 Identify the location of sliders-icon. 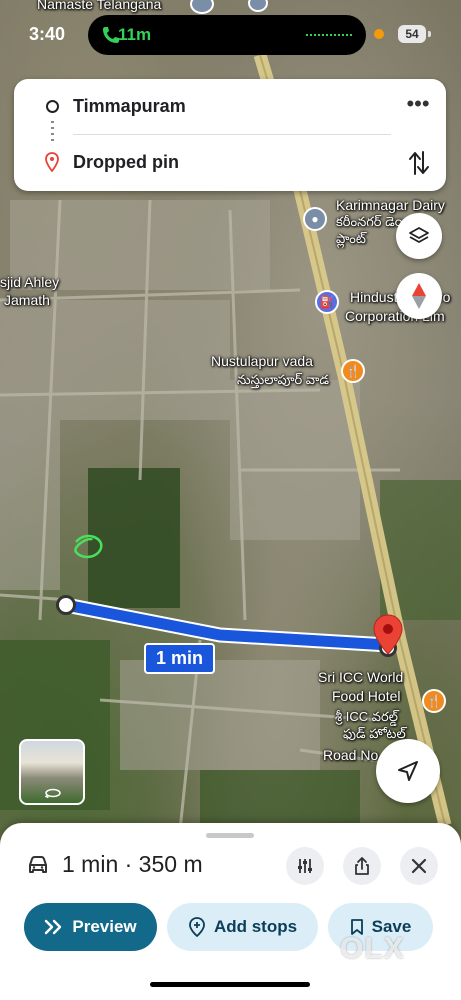
(305, 866).